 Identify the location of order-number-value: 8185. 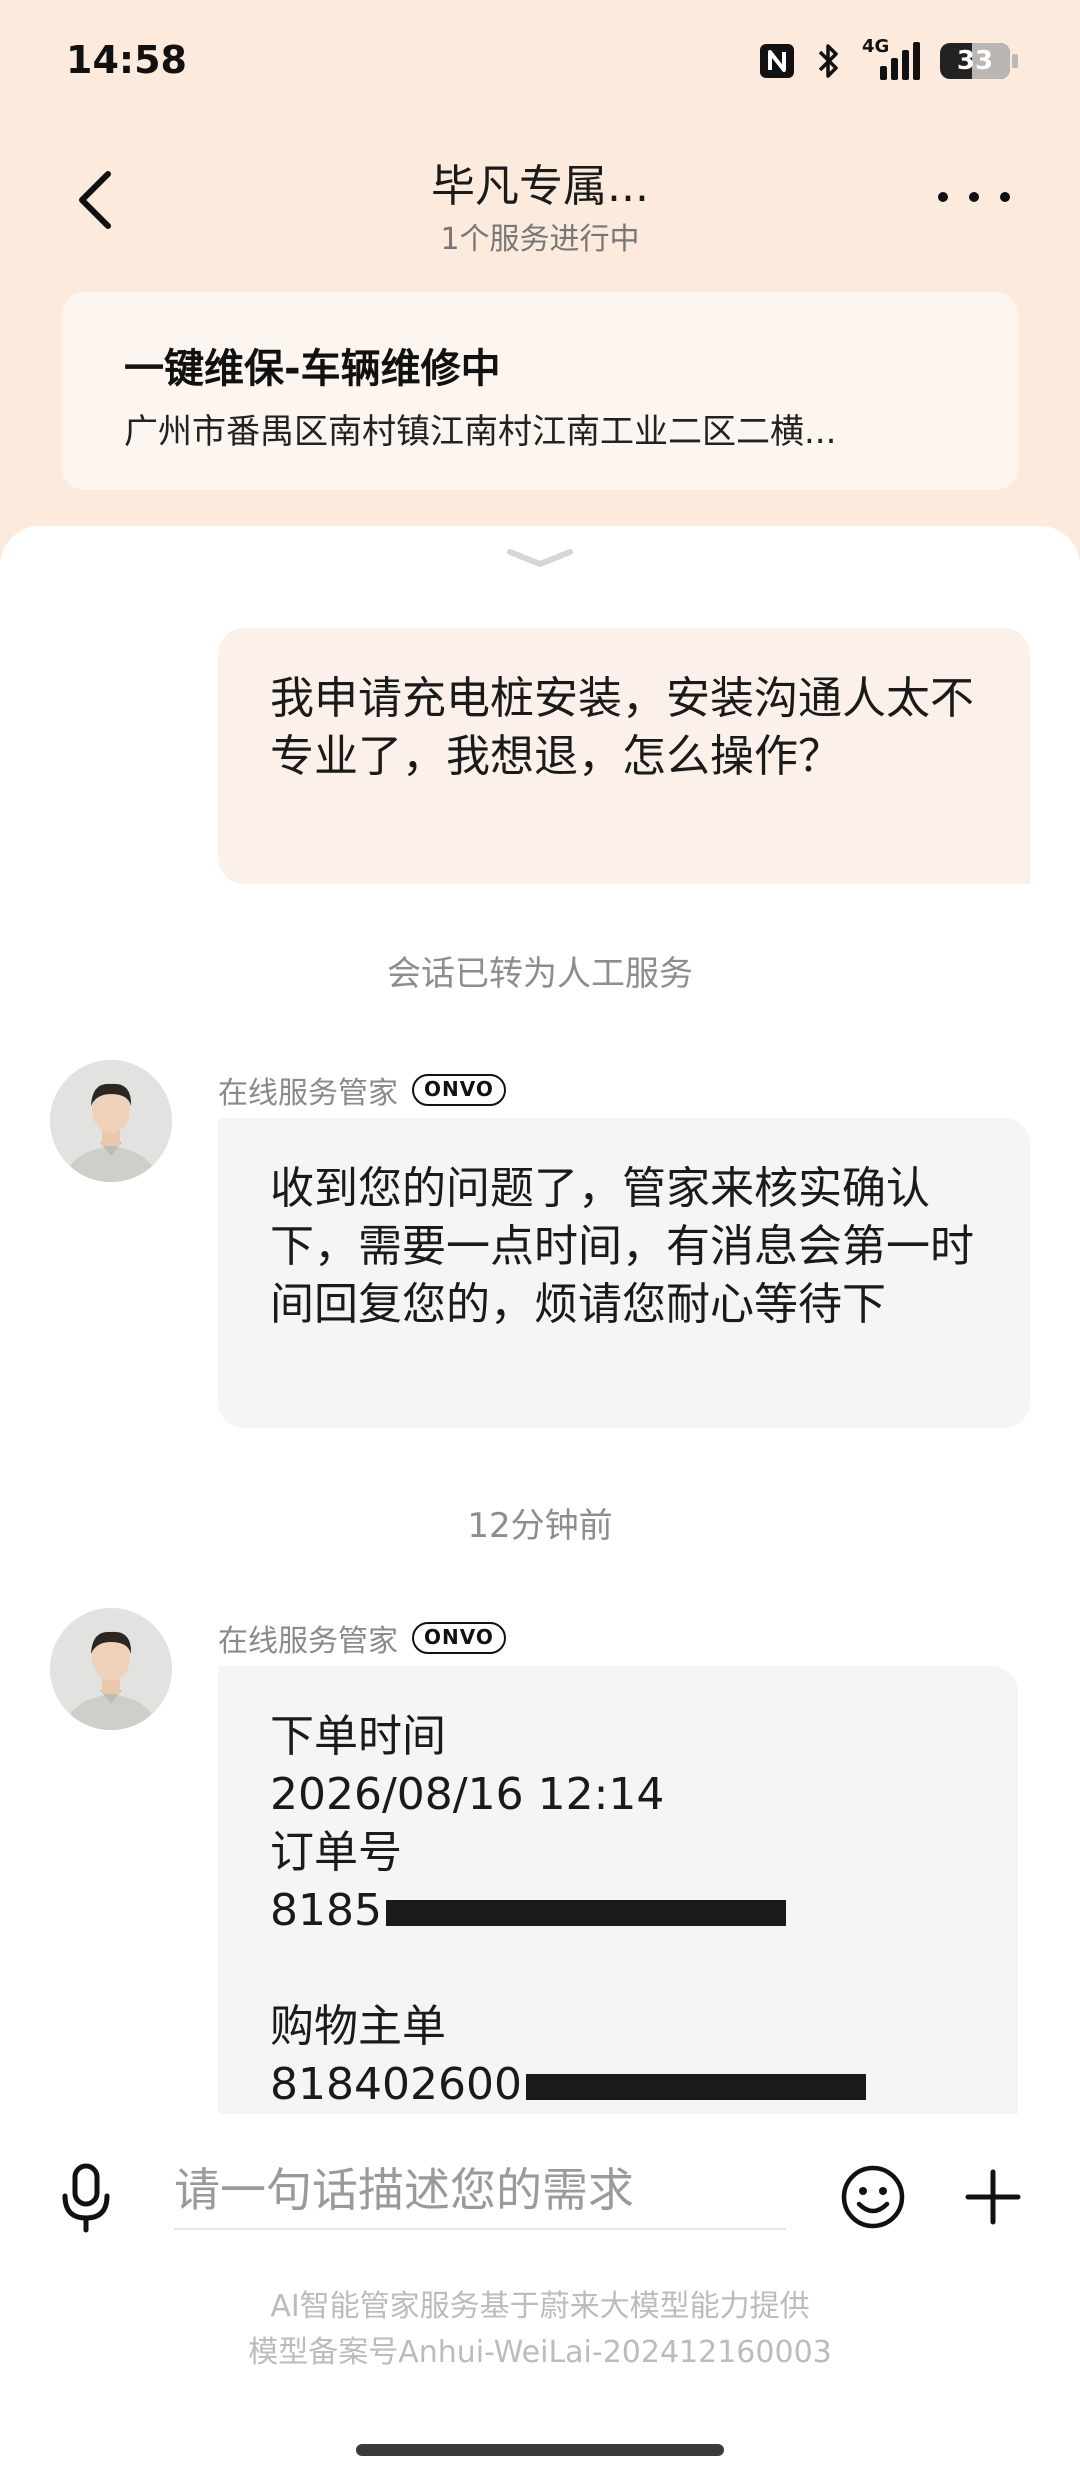
(326, 1910).